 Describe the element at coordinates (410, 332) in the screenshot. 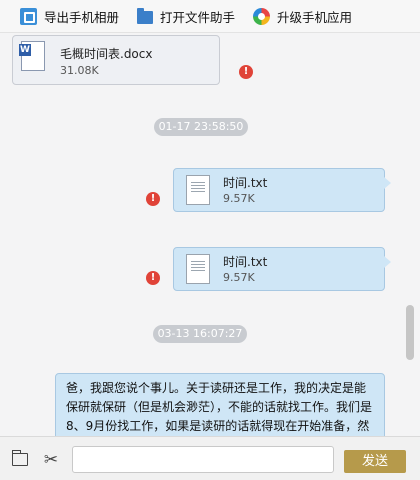

I see `scrollbar-thumb` at that location.